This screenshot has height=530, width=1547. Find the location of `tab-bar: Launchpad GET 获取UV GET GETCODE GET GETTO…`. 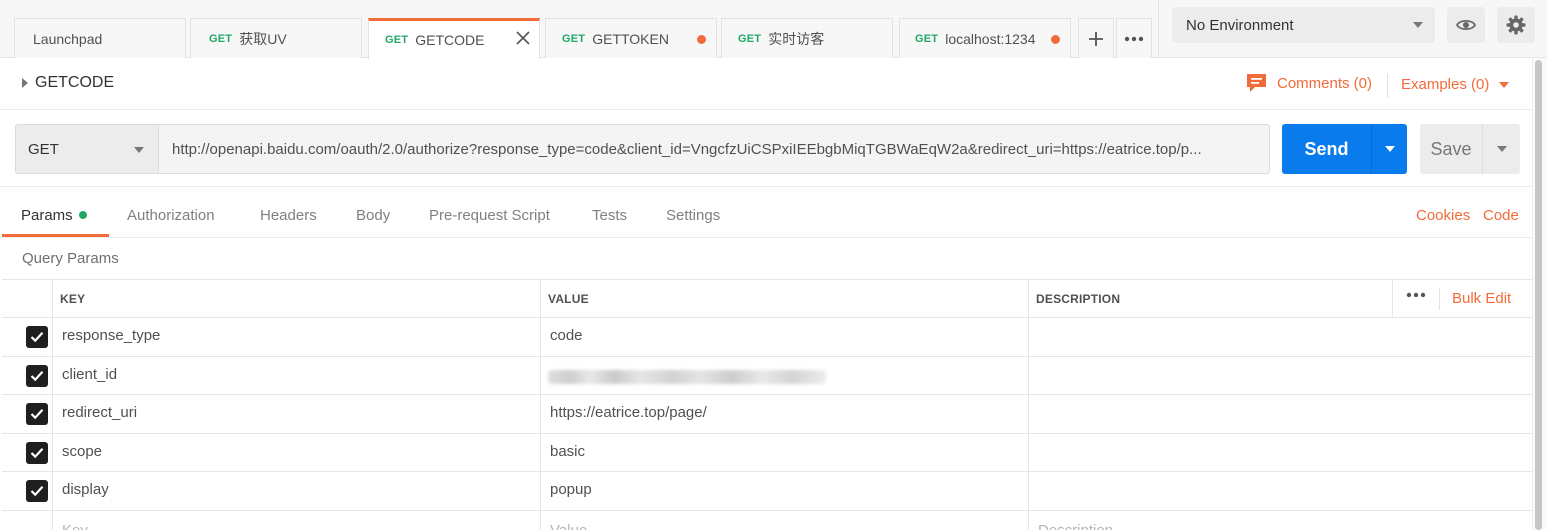

tab-bar: Launchpad GET 获取UV GET GETCODE GET GETTO… is located at coordinates (773, 29).